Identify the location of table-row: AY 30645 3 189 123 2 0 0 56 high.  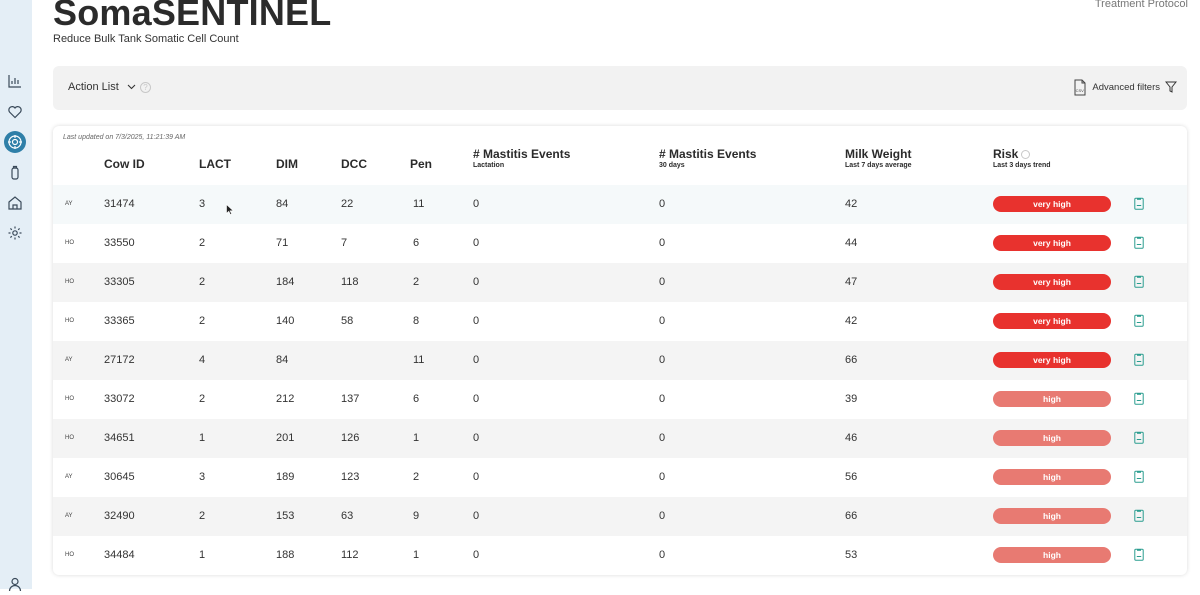
(620, 477).